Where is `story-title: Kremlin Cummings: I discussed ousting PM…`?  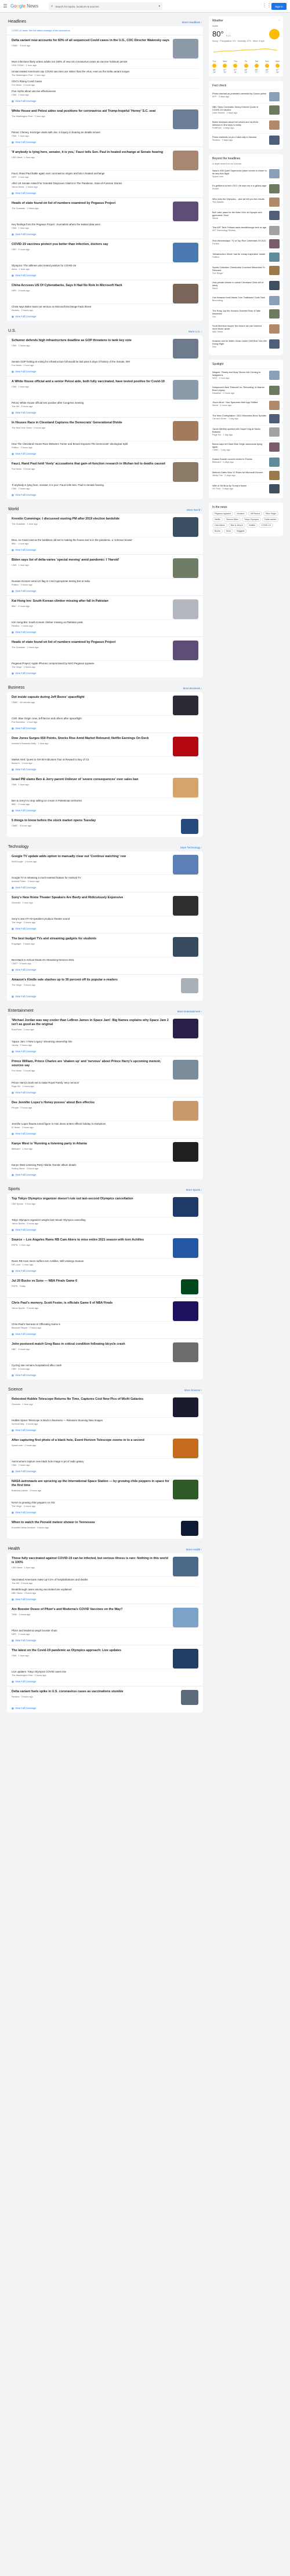 story-title: Kremlin Cummings: I discussed ousting PM… is located at coordinates (90, 519).